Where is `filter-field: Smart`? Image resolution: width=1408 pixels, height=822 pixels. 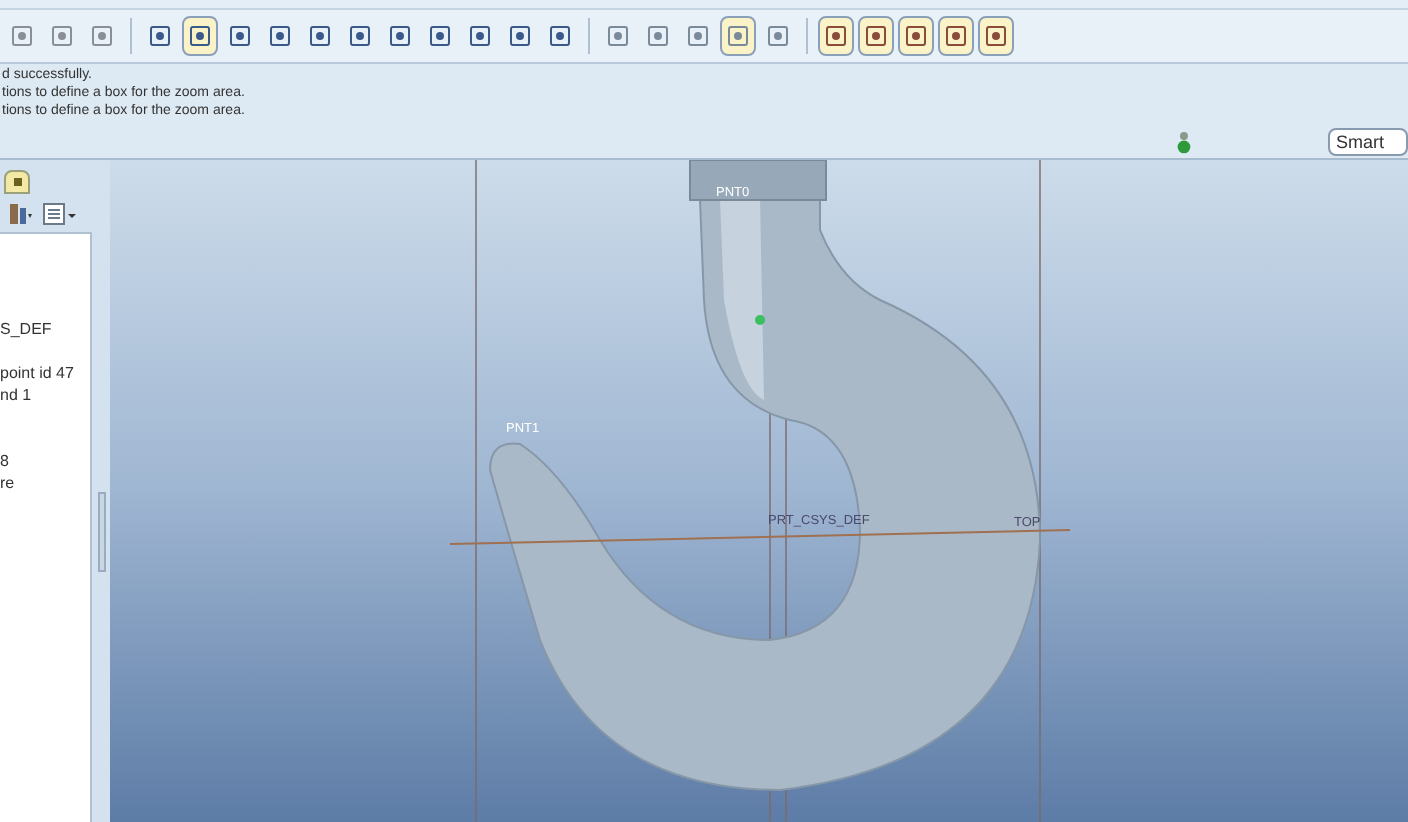
filter-field: Smart is located at coordinates (1368, 141).